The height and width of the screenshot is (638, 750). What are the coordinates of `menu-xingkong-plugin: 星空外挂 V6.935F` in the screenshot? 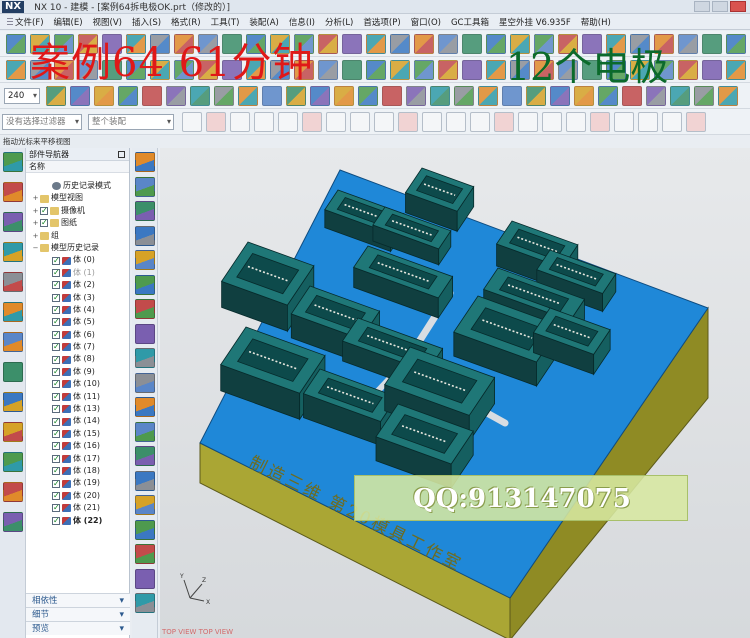 It's located at (535, 22).